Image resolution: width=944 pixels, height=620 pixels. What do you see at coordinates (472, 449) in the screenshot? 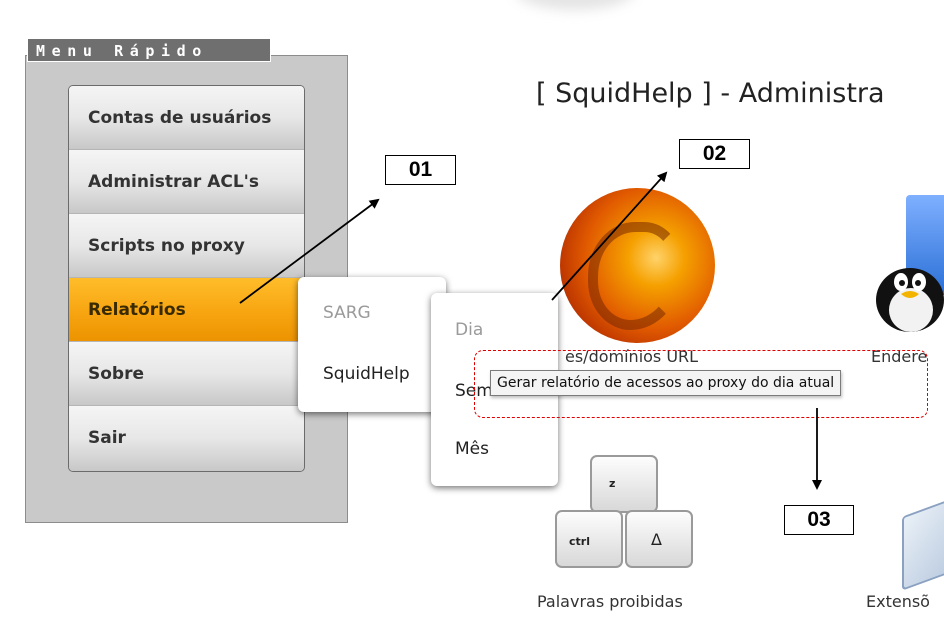
I see `submenu-item-mes: Mês` at bounding box center [472, 449].